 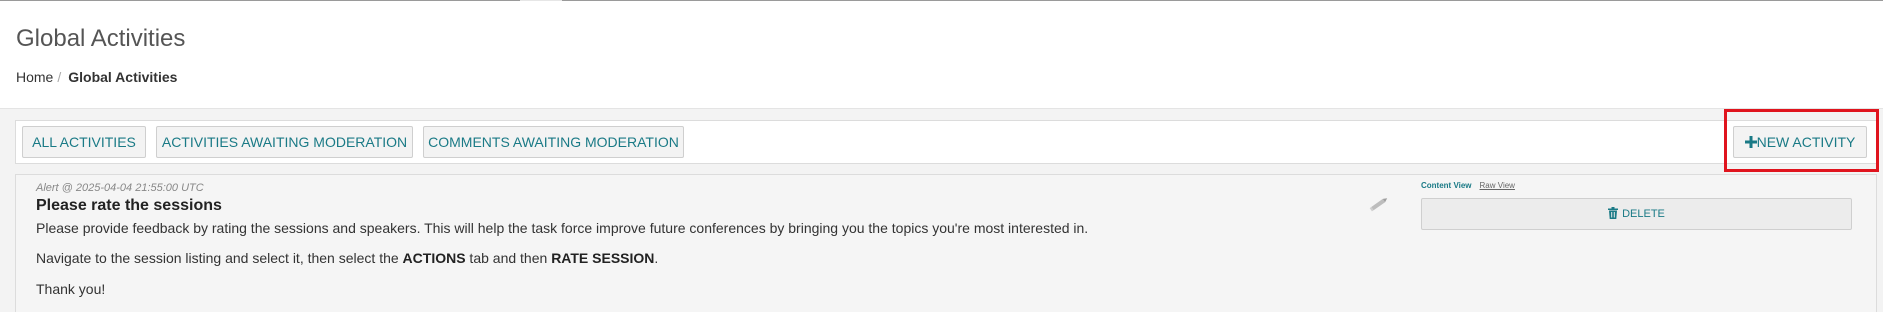 I want to click on all-activities-button: ALL ACTIVITIES, so click(x=84, y=142).